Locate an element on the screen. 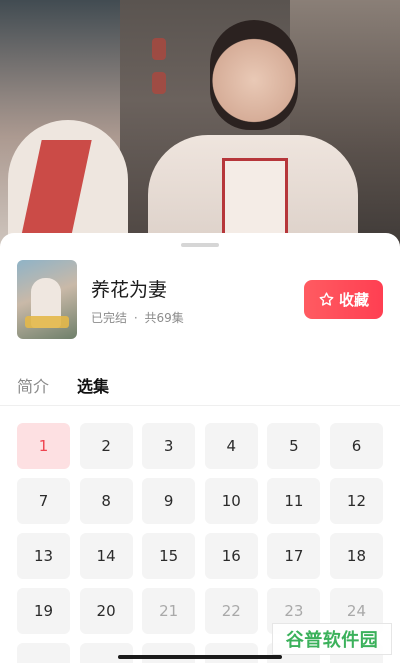 The height and width of the screenshot is (666, 400). episode-tile: 14 is located at coordinates (106, 556).